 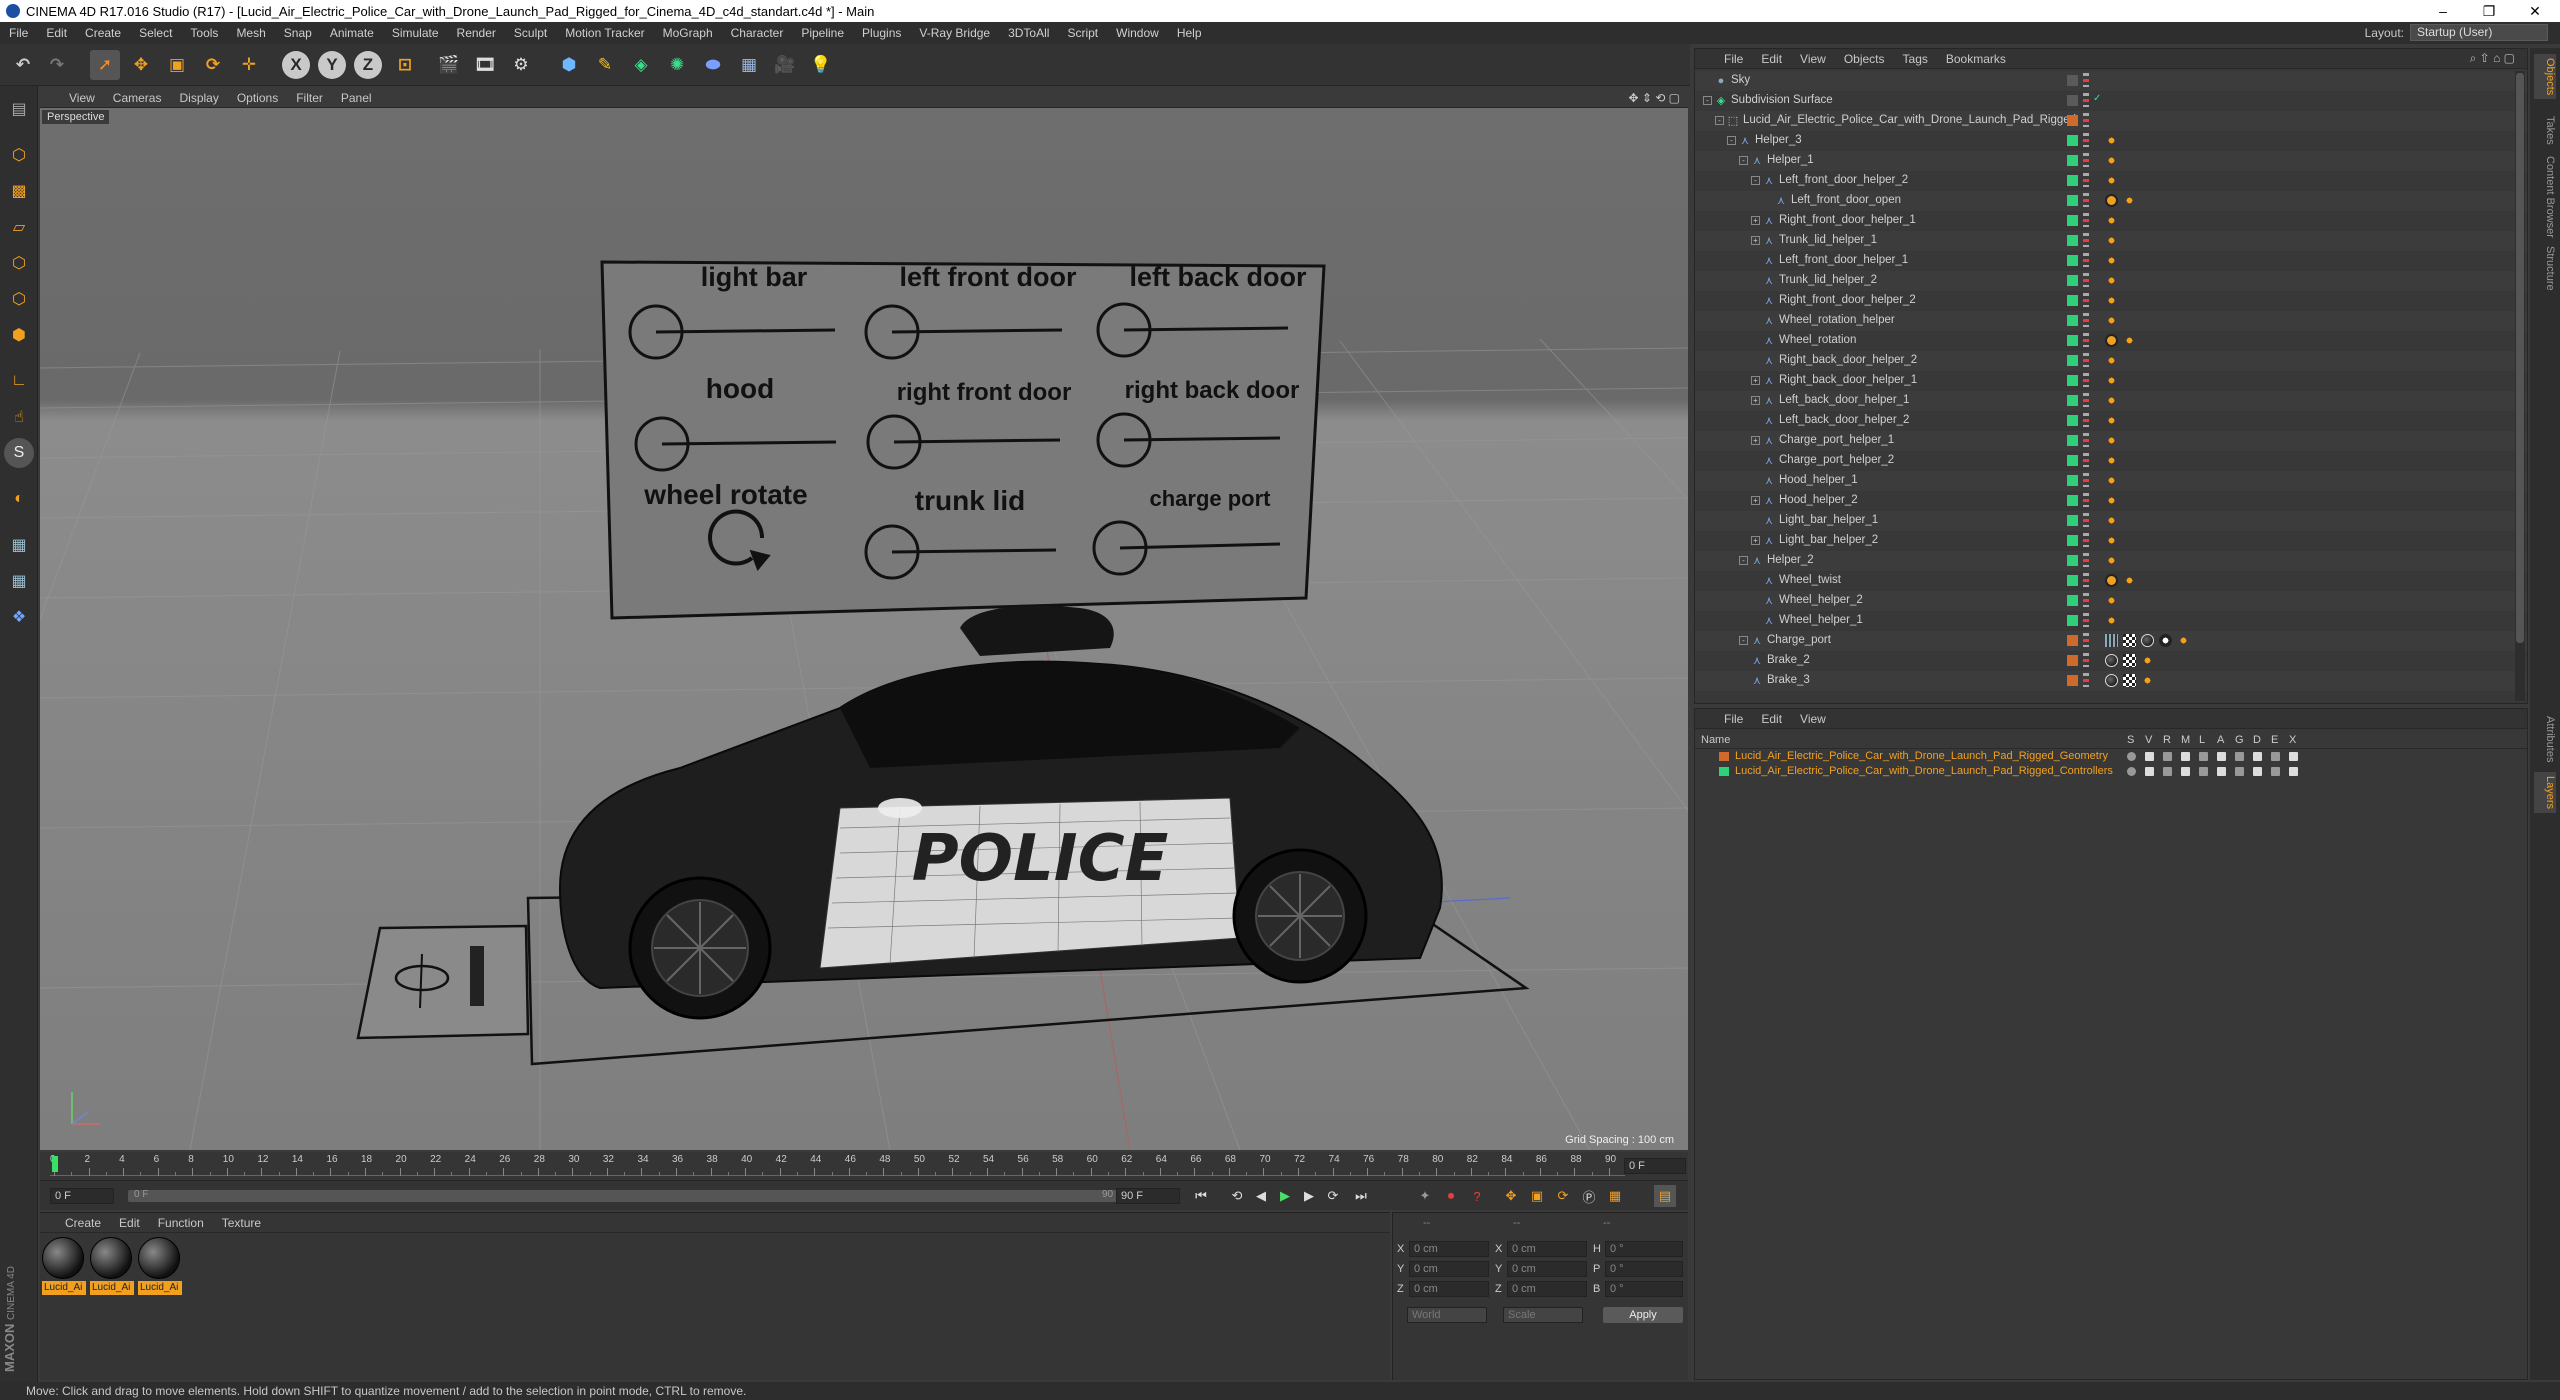 I want to click on viewport-menu-filter: Filter, so click(x=309, y=98).